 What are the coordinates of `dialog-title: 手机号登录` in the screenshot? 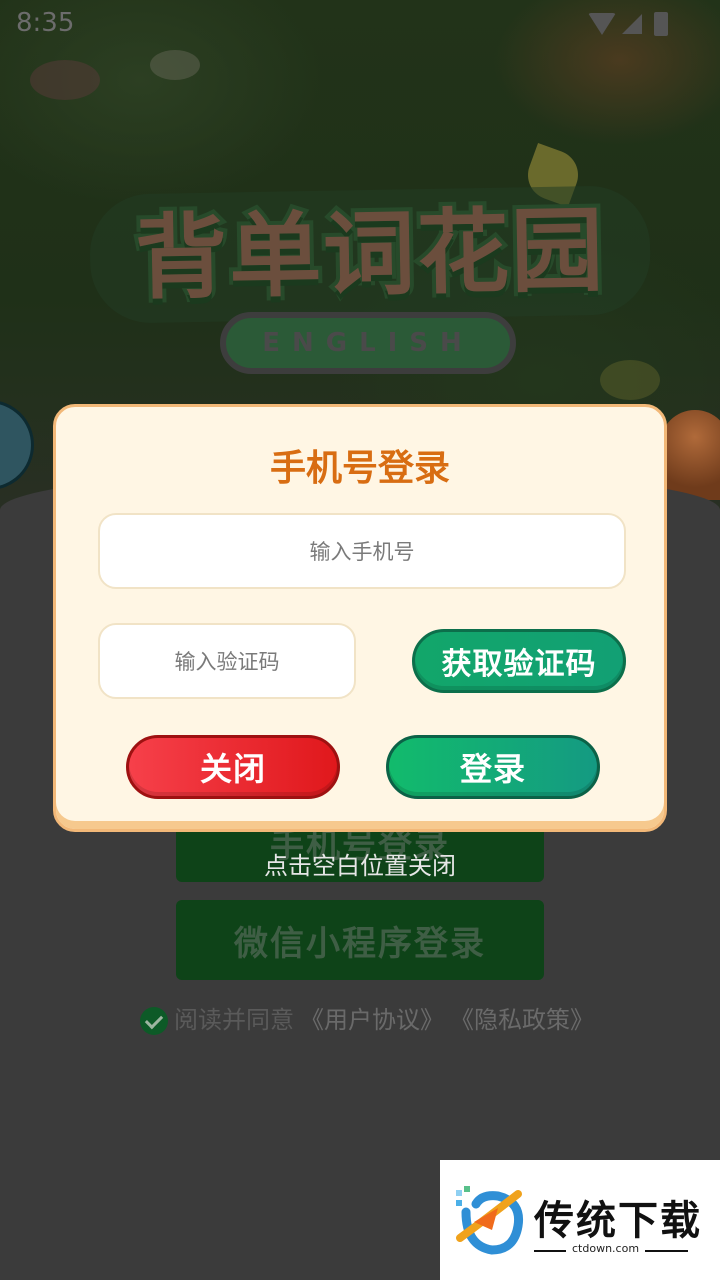 It's located at (359, 468).